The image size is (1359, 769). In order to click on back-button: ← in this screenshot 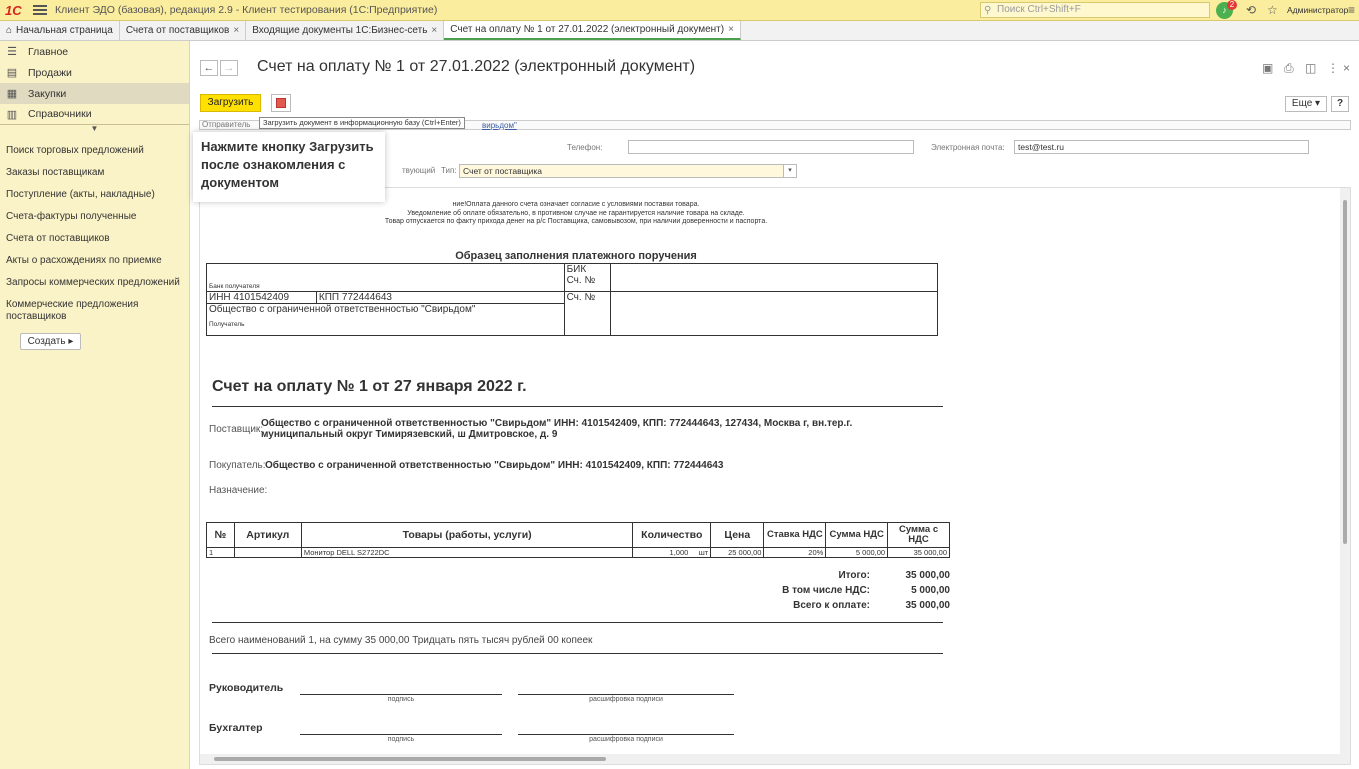, I will do `click(209, 68)`.